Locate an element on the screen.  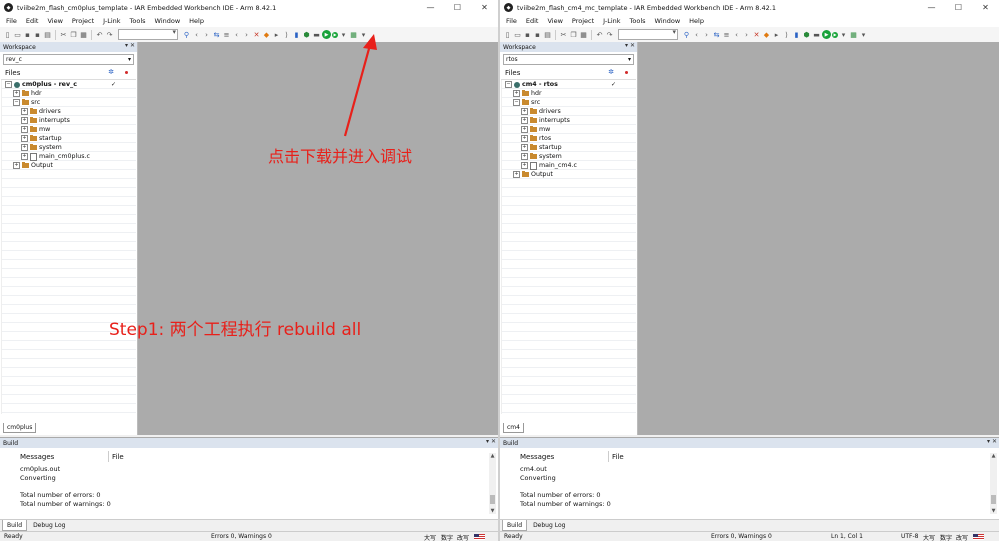
bookmark-icon: ≡ is located at coordinates (226, 34).